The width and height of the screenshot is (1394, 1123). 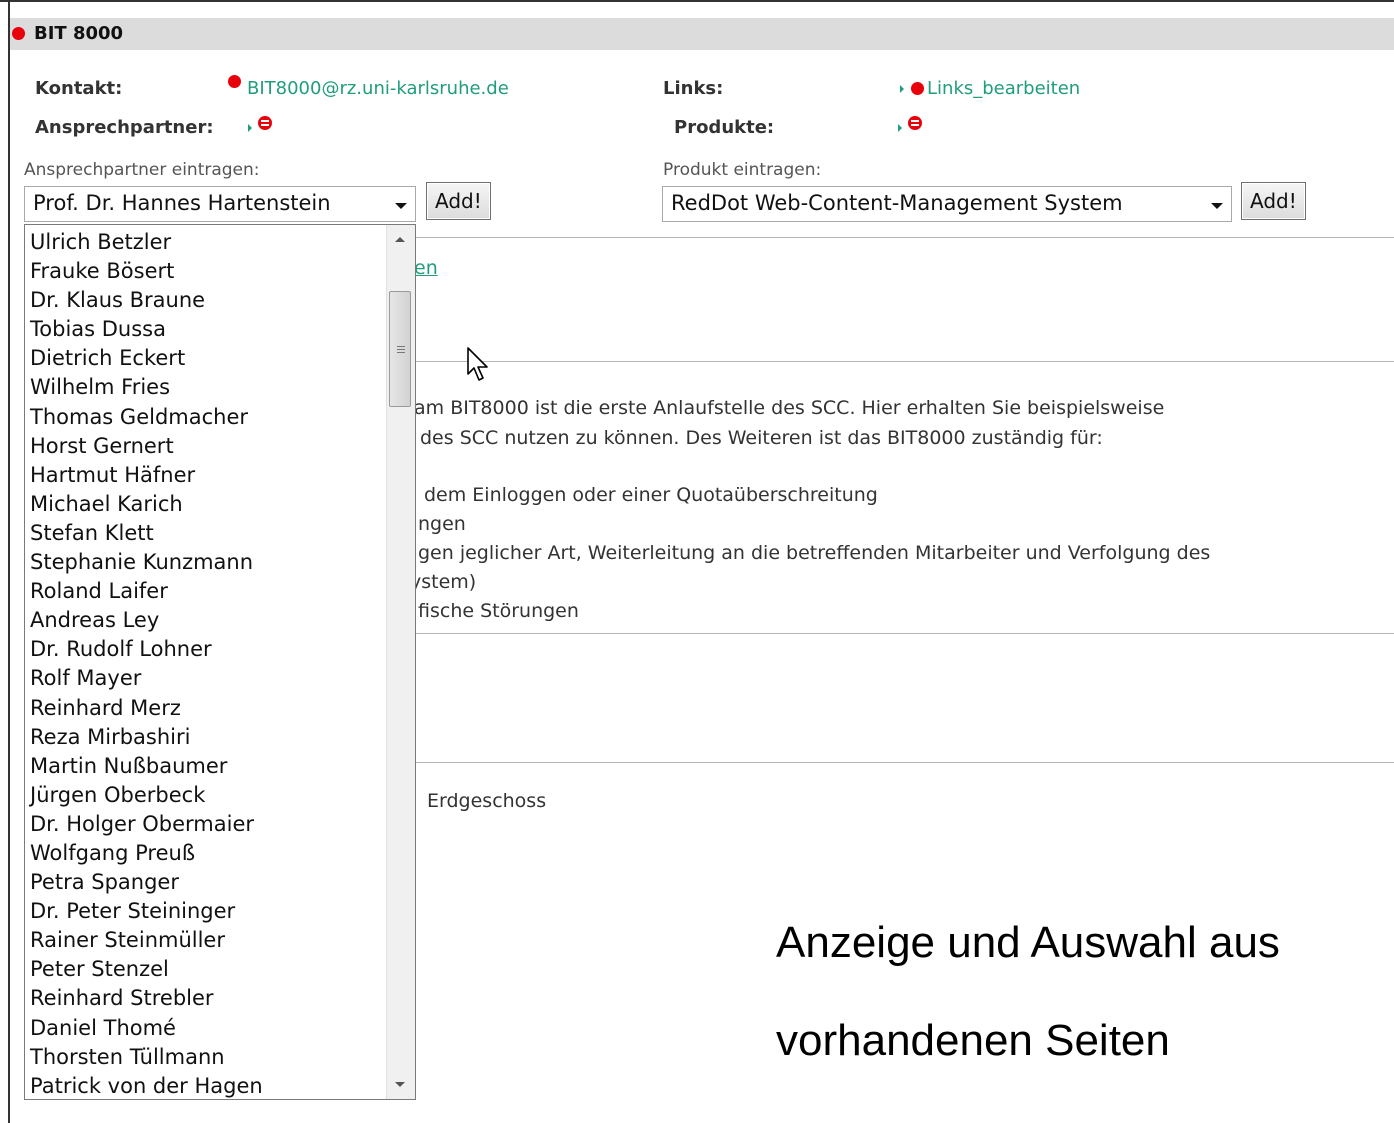 What do you see at coordinates (973, 1040) in the screenshot?
I see `caption-line-2: vorhandenen Seiten` at bounding box center [973, 1040].